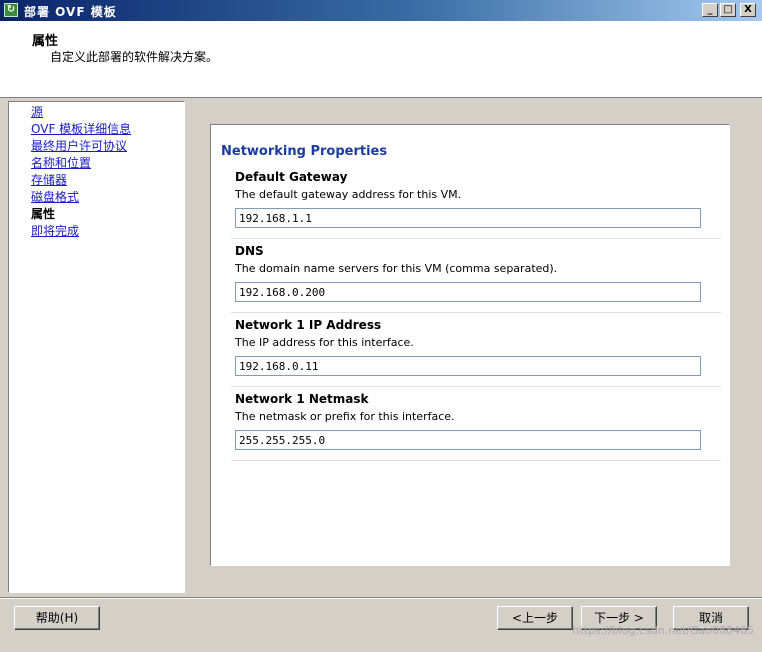 This screenshot has height=652, width=762. Describe the element at coordinates (348, 194) in the screenshot. I see `property-description: The default gateway address for this VM.` at that location.